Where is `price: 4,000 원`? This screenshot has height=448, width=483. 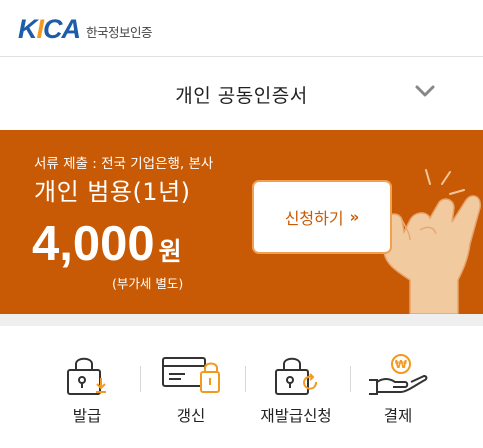
price: 4,000 원 is located at coordinates (107, 244).